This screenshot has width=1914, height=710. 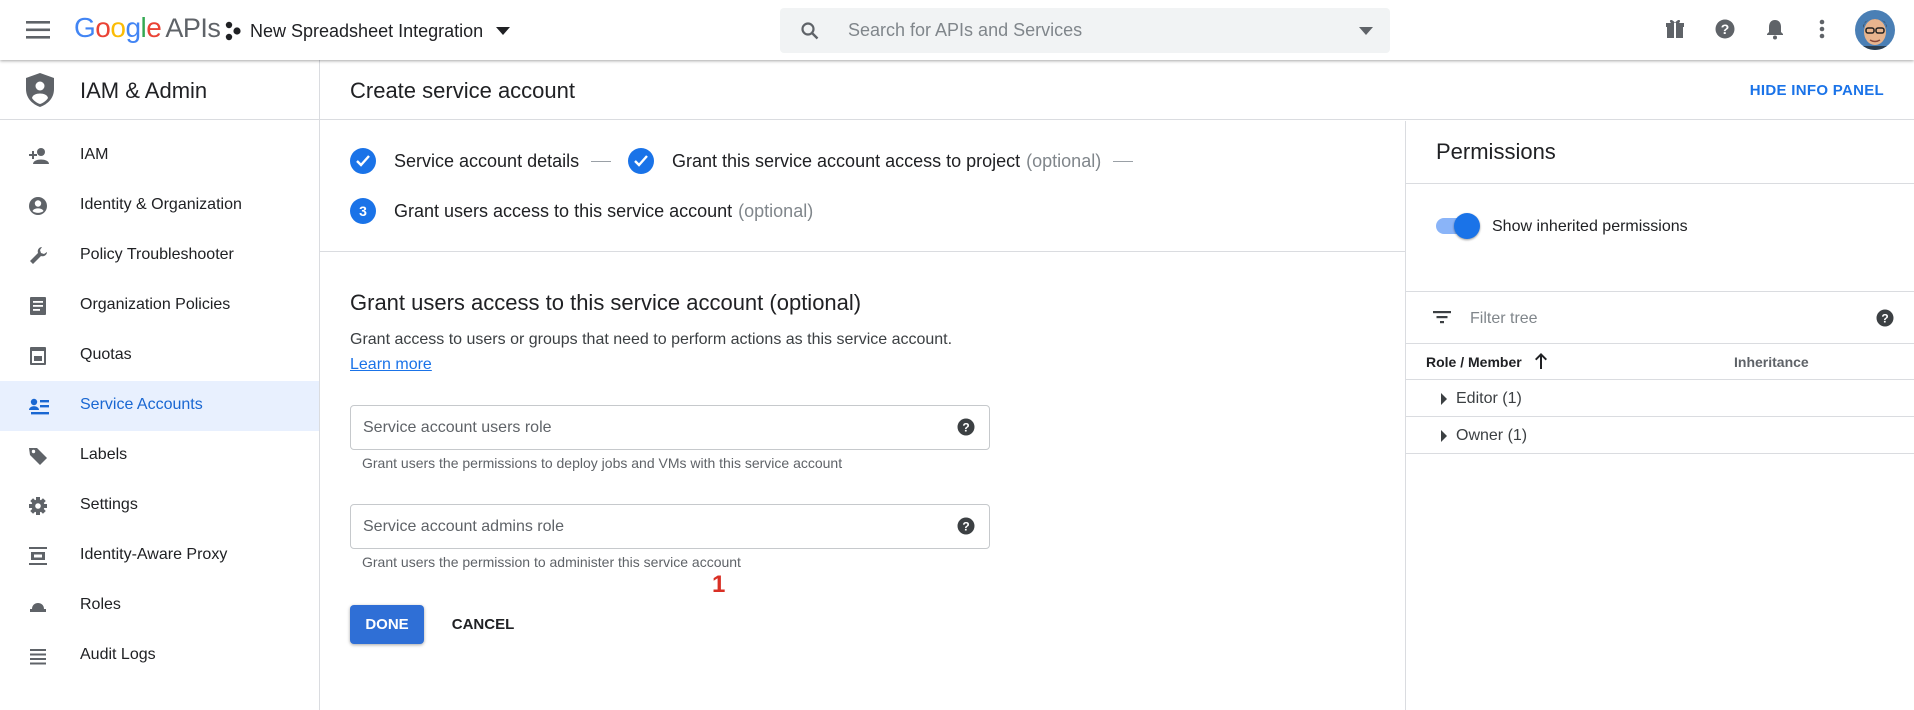 What do you see at coordinates (159, 406) in the screenshot?
I see `sidebar-item-service-accounts: Service Accounts` at bounding box center [159, 406].